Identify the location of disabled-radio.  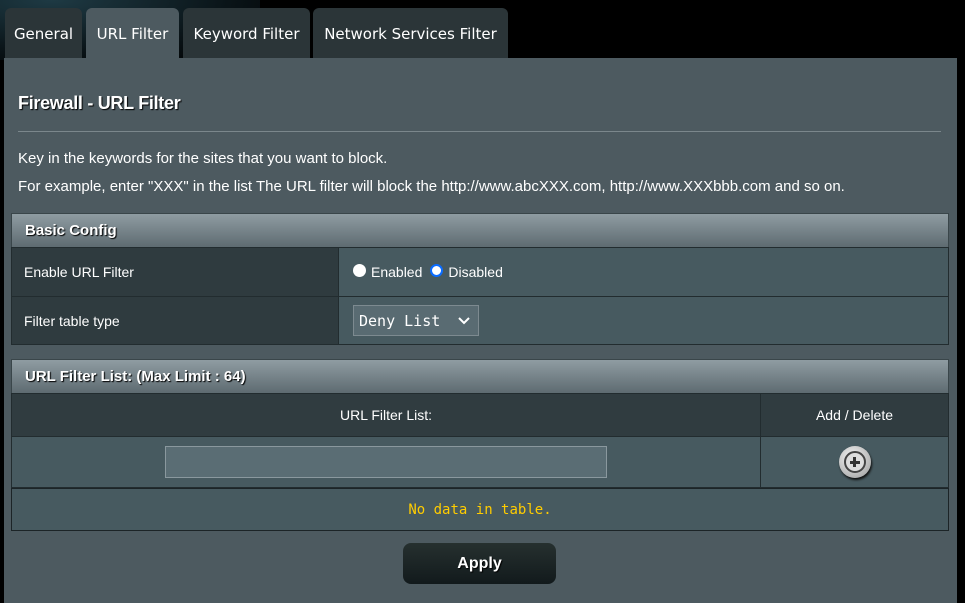
(437, 270).